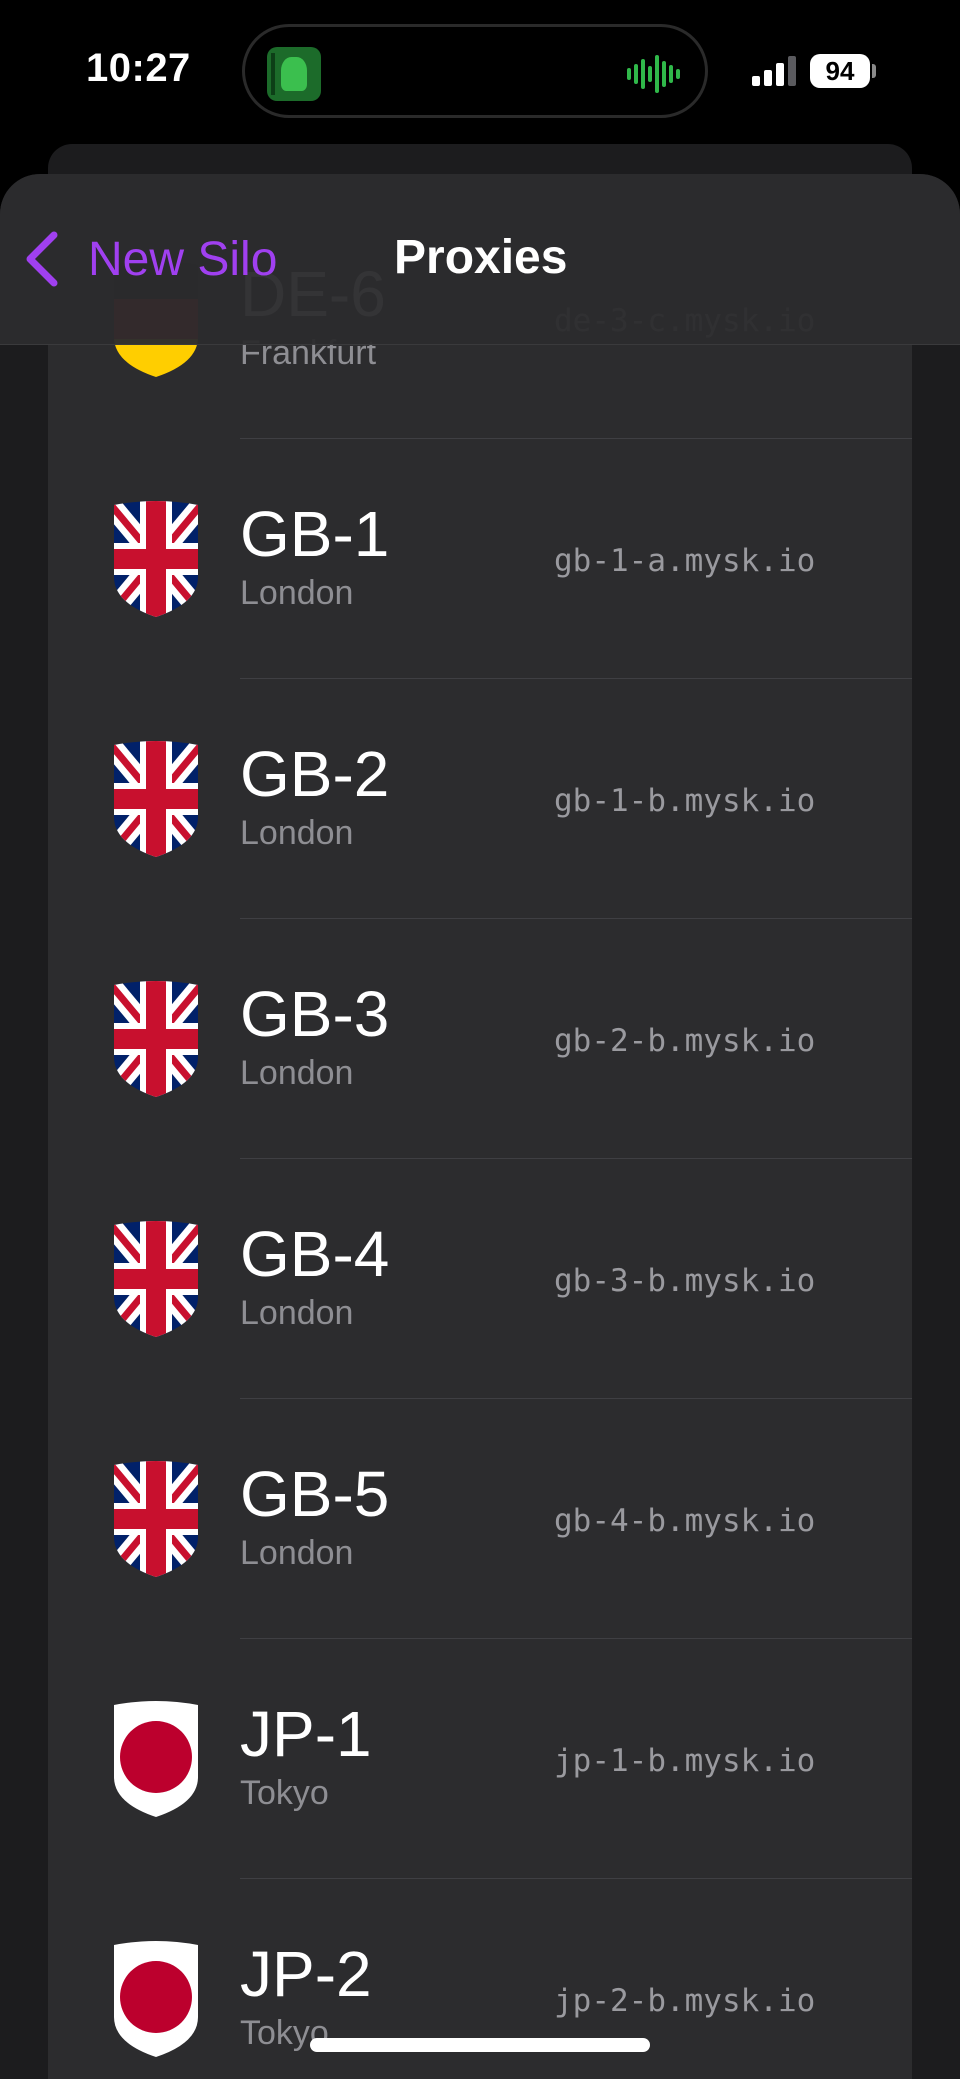  Describe the element at coordinates (840, 71) in the screenshot. I see `battery-indicator: 94` at that location.